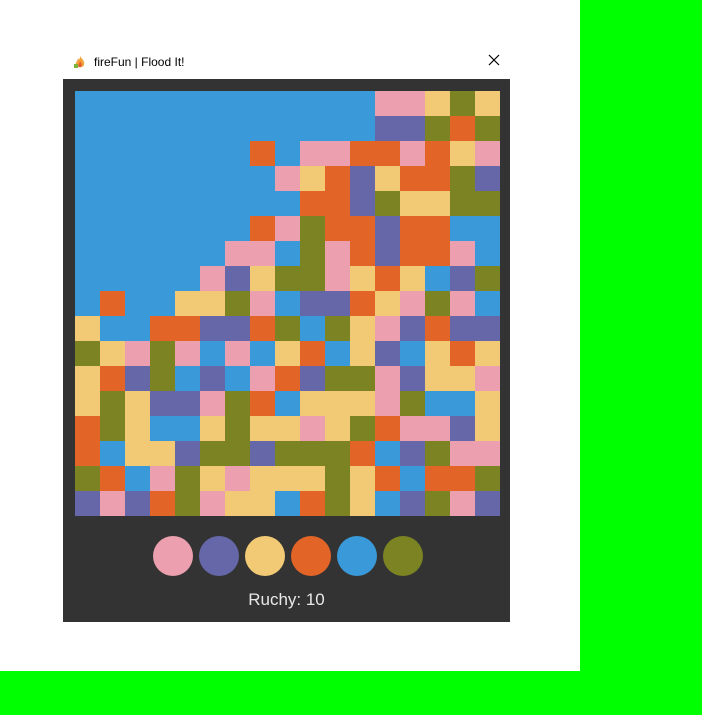 Image resolution: width=702 pixels, height=715 pixels. What do you see at coordinates (357, 556) in the screenshot?
I see `color-button-blue` at bounding box center [357, 556].